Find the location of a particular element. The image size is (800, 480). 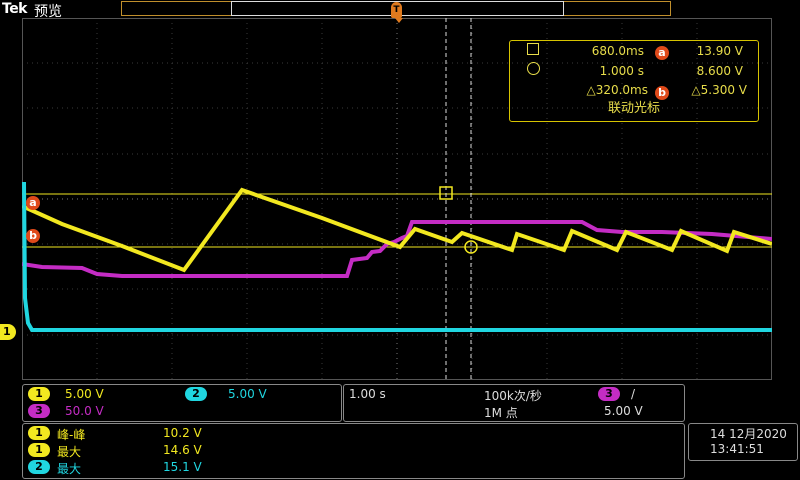

cursor-a-time: 680.0ms is located at coordinates (617, 51).